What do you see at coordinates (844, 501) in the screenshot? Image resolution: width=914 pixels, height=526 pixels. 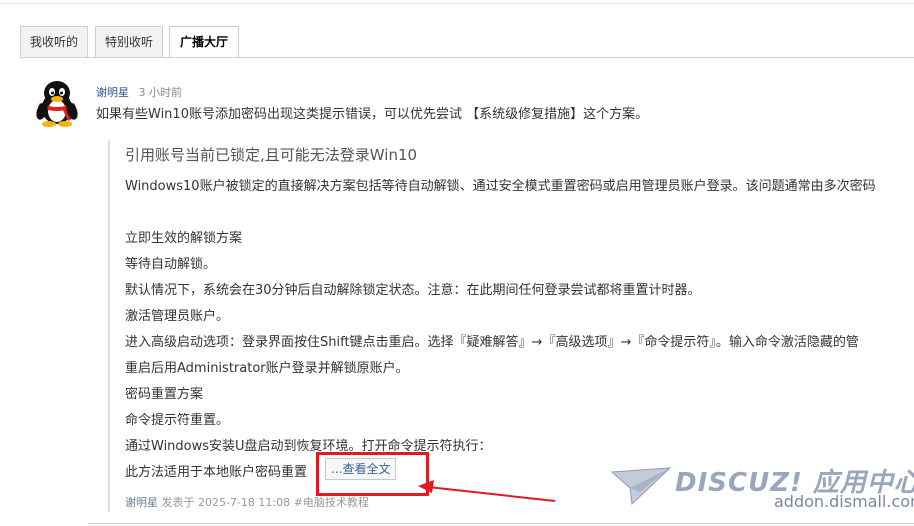 I see `watermark-url: addon.dismall.com` at bounding box center [844, 501].